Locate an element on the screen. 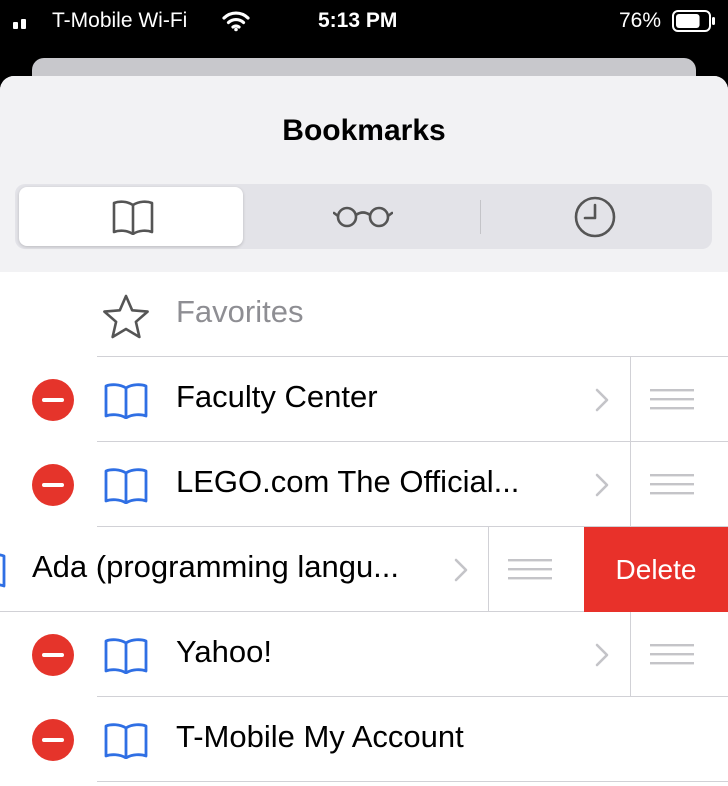 This screenshot has width=728, height=786. bookmark-row: Faculty Center is located at coordinates (364, 399).